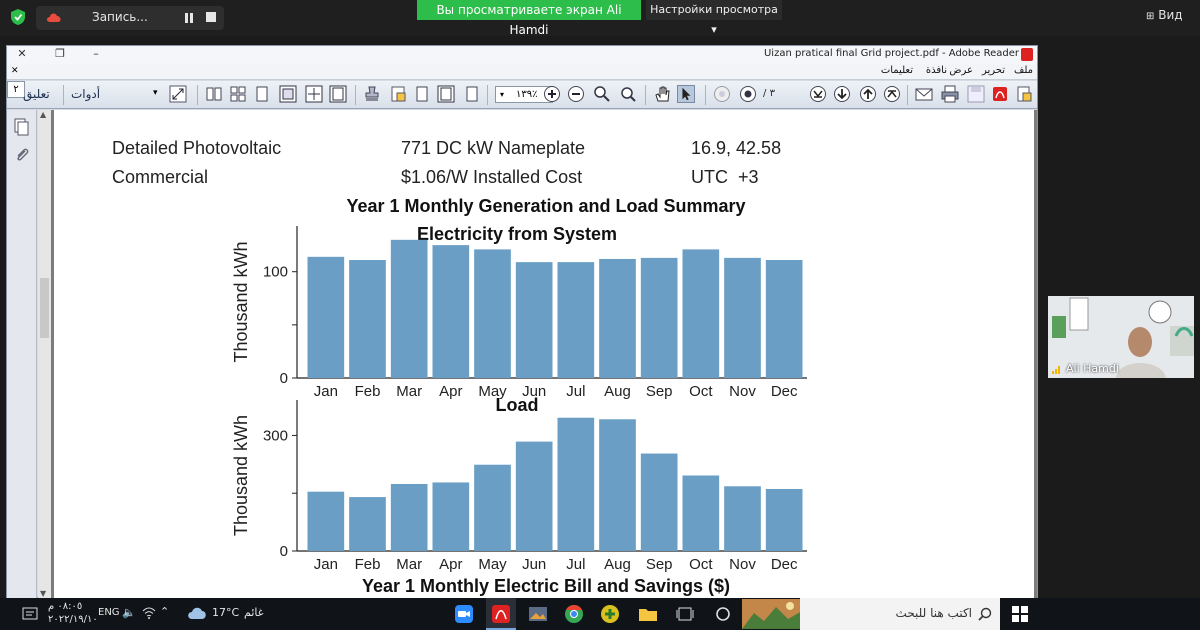 The image size is (1200, 630). Describe the element at coordinates (993, 70) in the screenshot. I see `menu-edit: تحرير` at that location.